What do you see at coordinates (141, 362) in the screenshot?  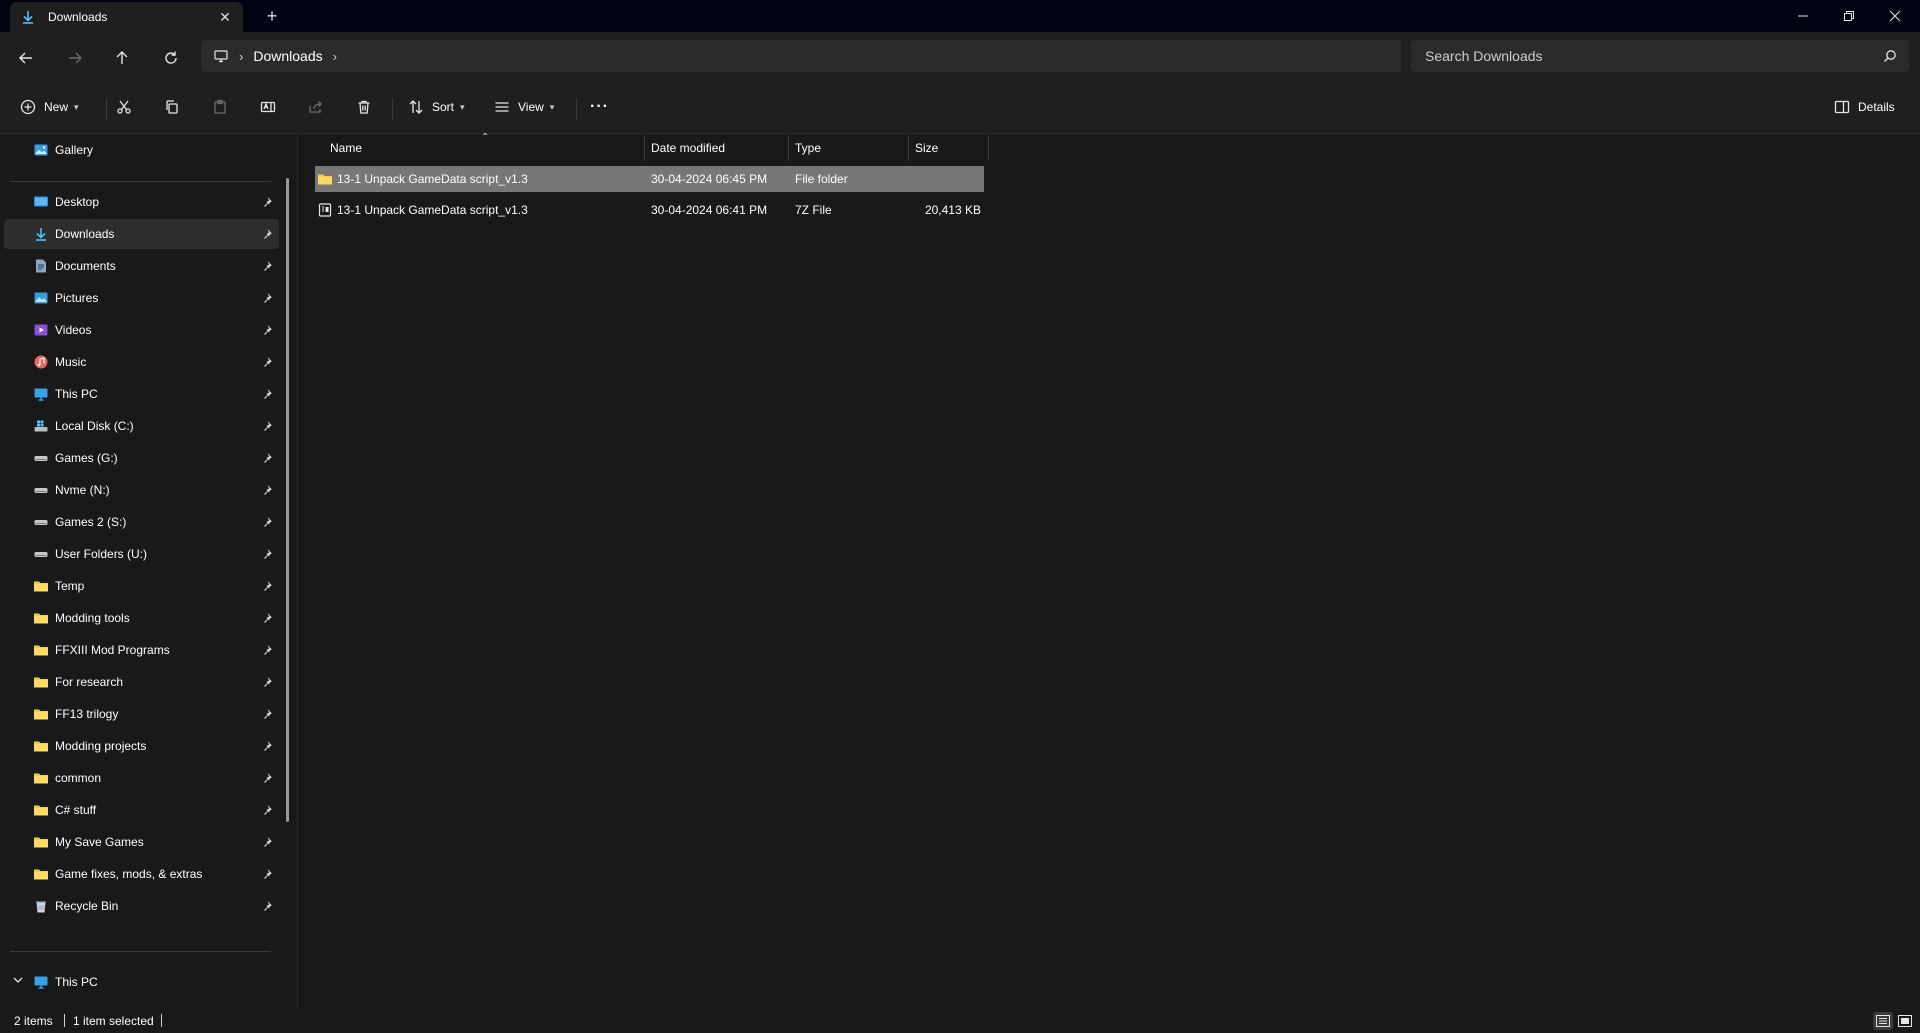 I see `sidebar-item-music: Music` at bounding box center [141, 362].